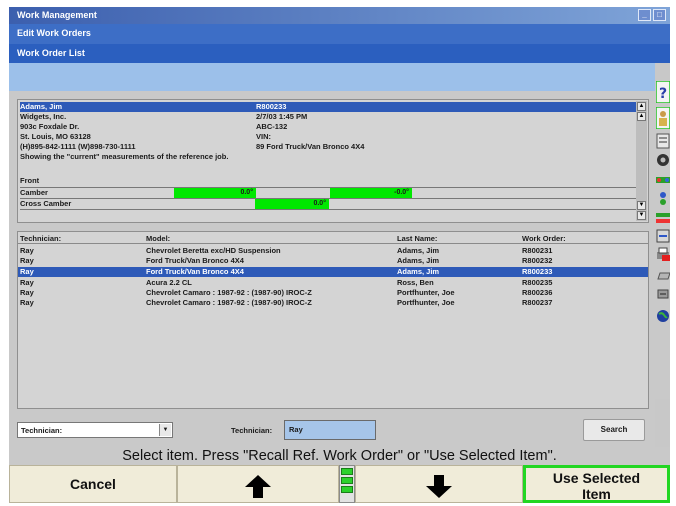 This screenshot has width=676, height=506. I want to click on header-last-name: Last Name:, so click(417, 238).